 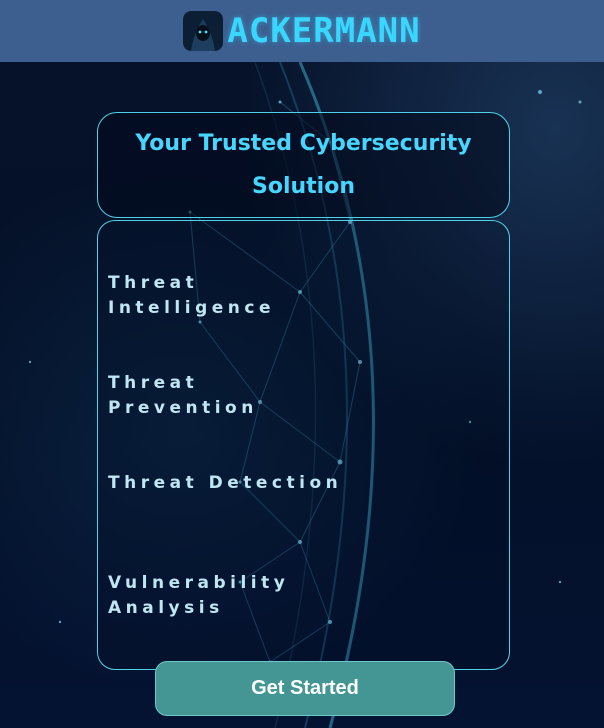 I want to click on service-threat-prevention: Threat Prevention, so click(x=183, y=395).